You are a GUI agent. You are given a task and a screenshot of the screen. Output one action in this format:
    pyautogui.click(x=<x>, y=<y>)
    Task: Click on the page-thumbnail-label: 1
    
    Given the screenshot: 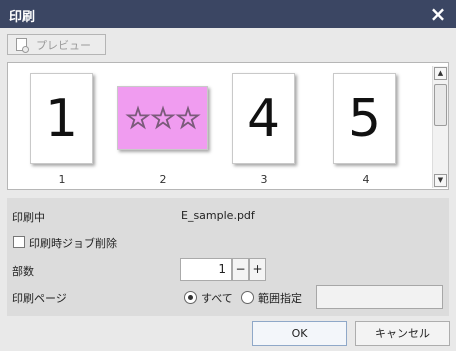 What is the action you would take?
    pyautogui.click(x=62, y=179)
    